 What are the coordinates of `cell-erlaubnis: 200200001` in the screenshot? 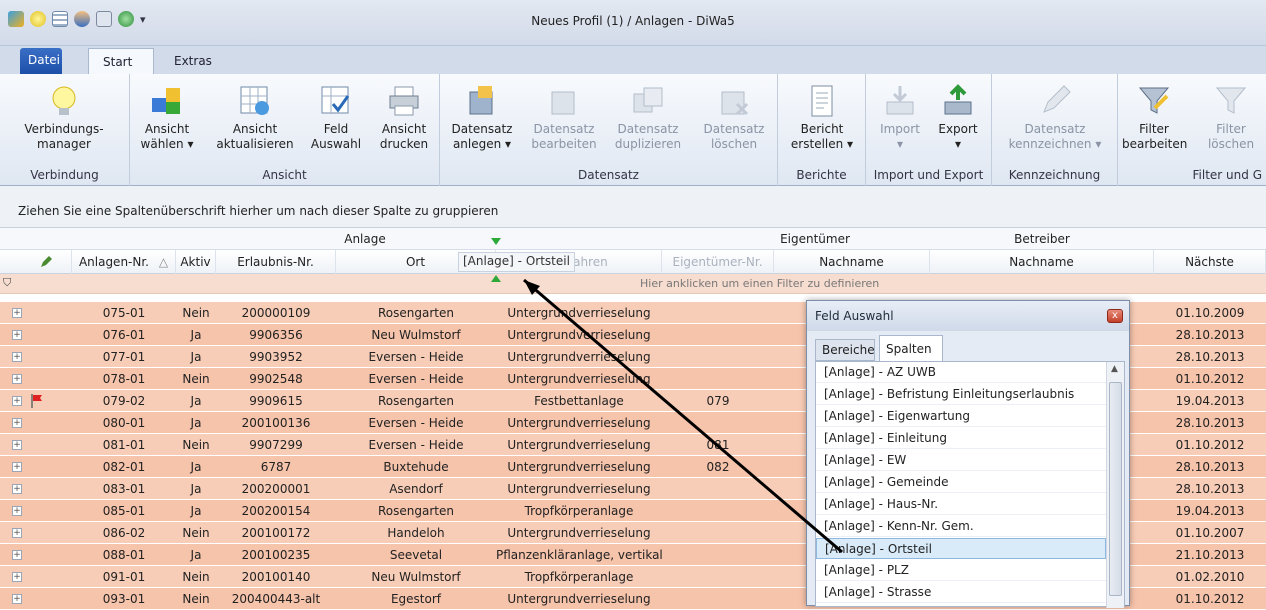 It's located at (276, 489).